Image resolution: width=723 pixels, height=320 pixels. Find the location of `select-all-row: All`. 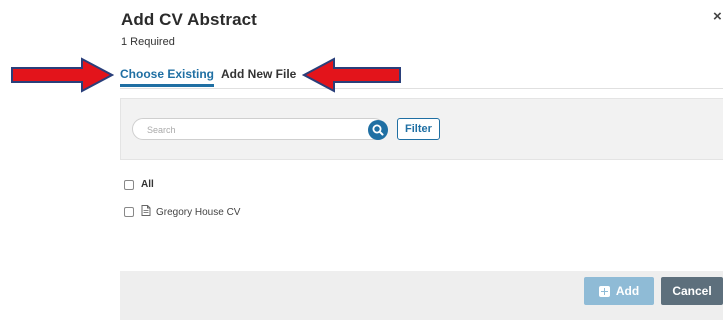

select-all-row: All is located at coordinates (139, 184).